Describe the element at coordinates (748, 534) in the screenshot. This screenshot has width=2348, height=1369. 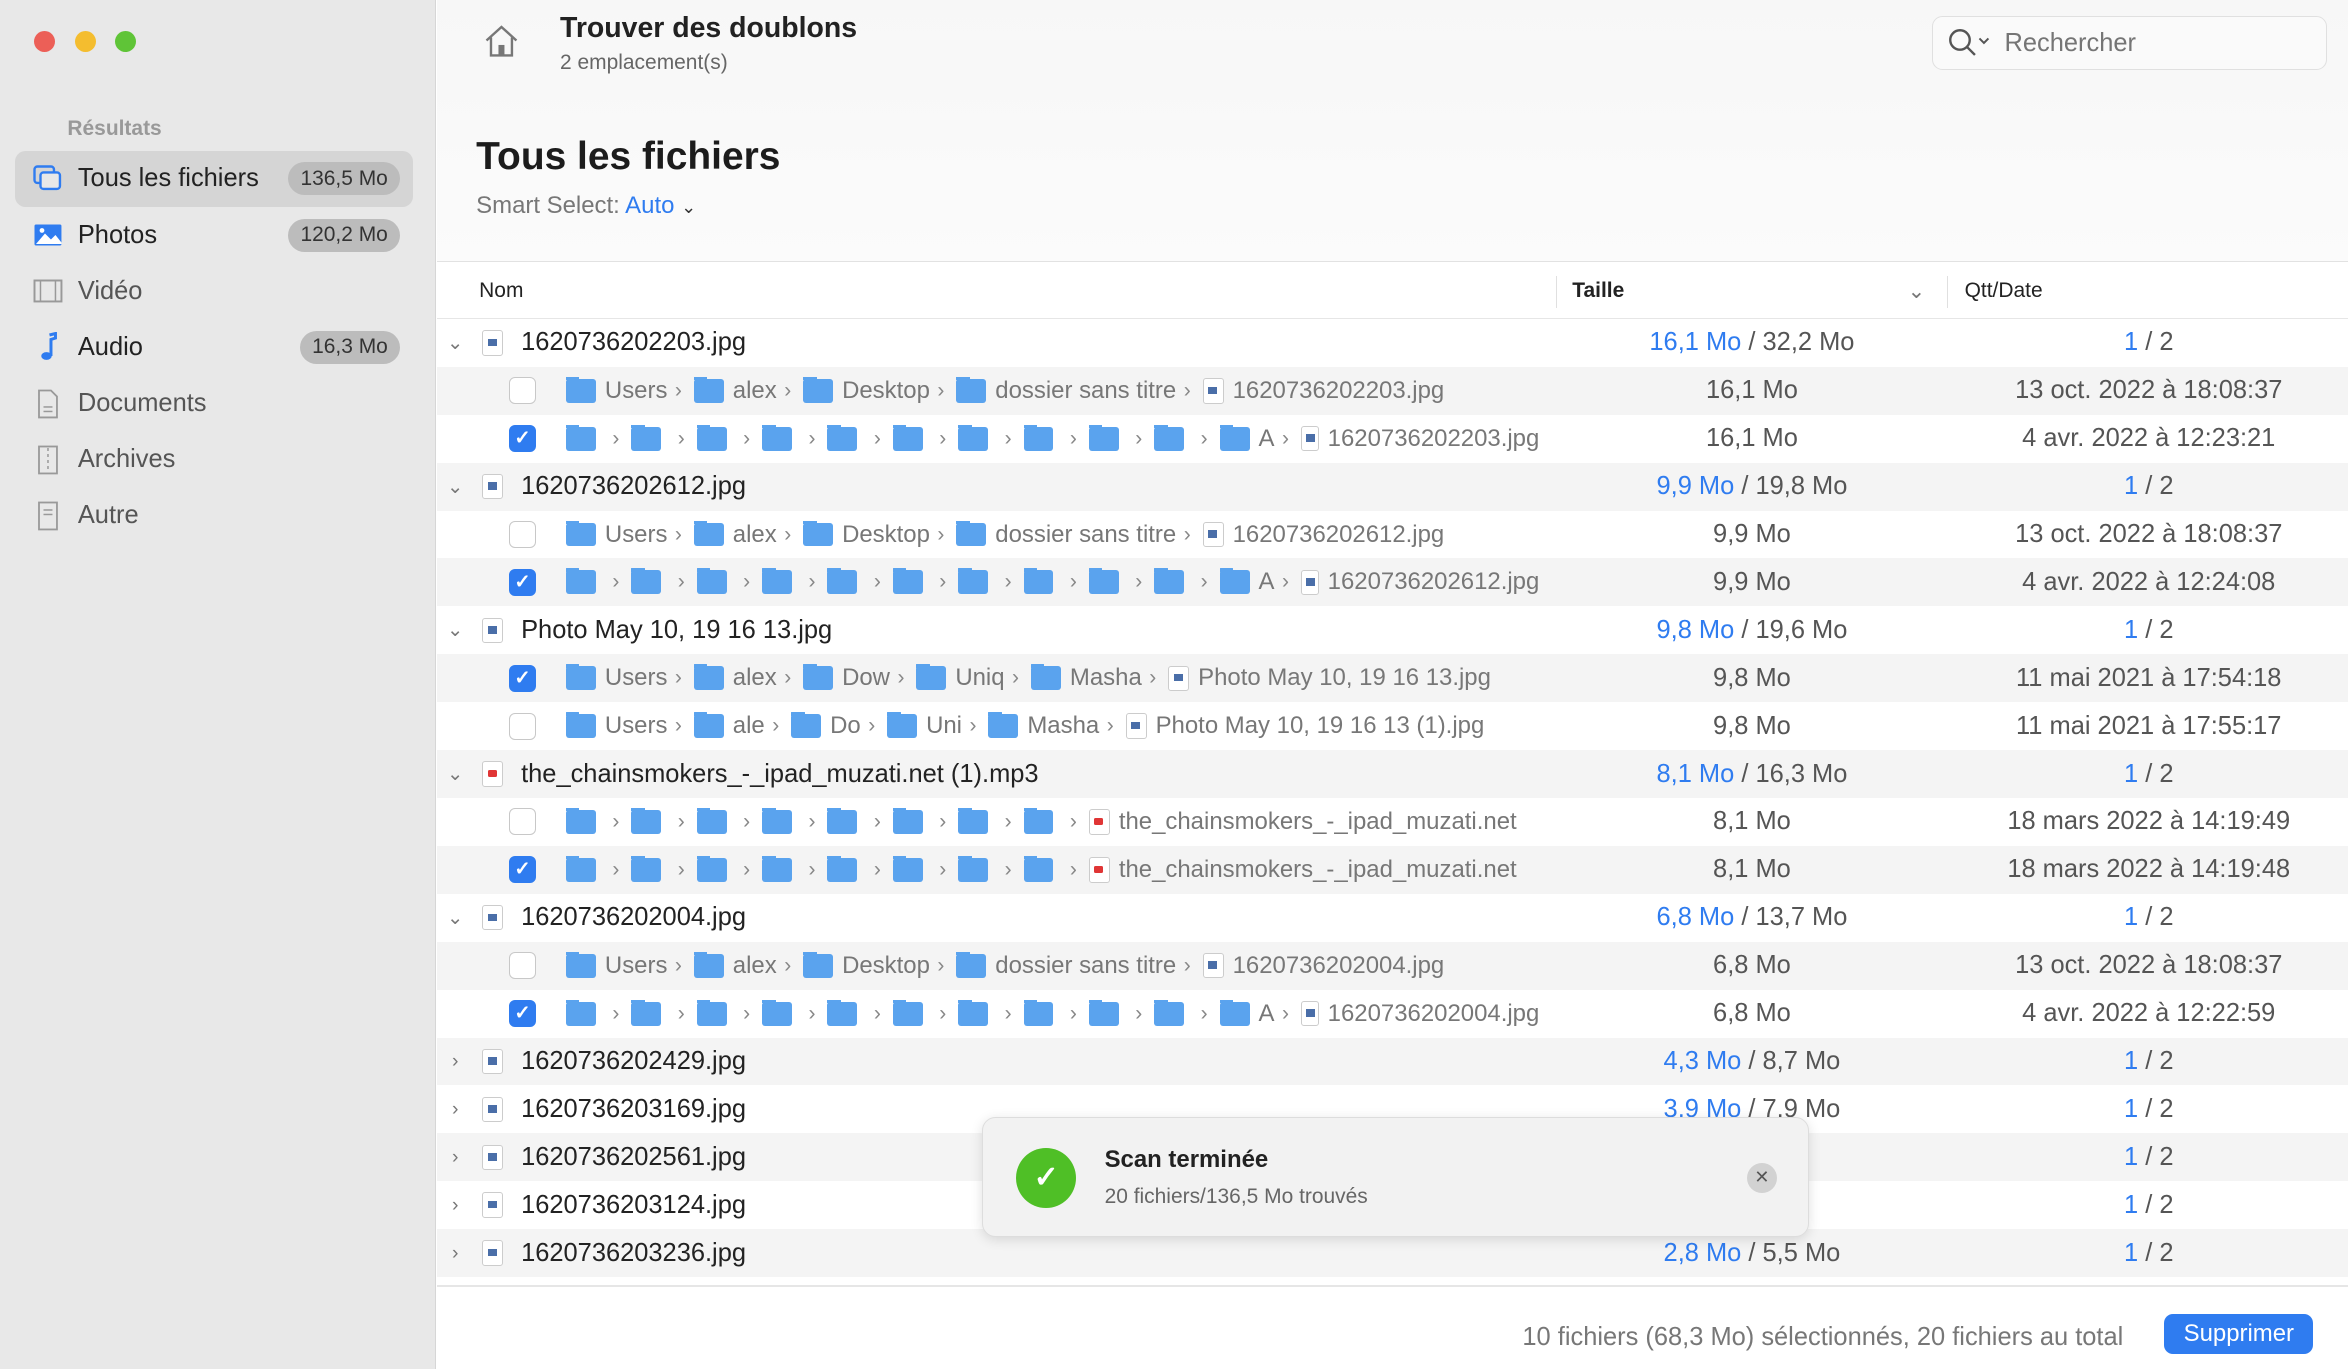
I see `path-folder: alex ›` at that location.